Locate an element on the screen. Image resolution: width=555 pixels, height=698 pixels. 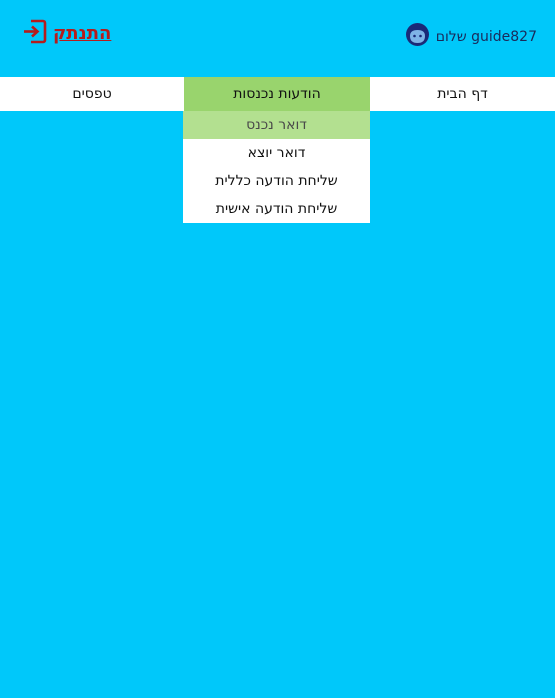
header: התנתק שלום guide827 is located at coordinates (277, 38).